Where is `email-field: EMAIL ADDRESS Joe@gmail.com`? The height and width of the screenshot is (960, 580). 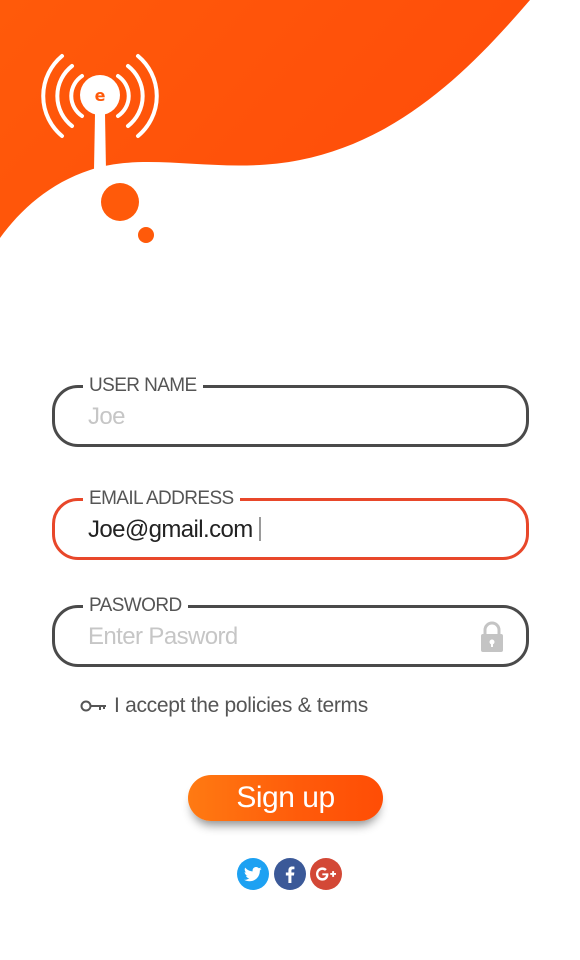
email-field: EMAIL ADDRESS Joe@gmail.com is located at coordinates (290, 523).